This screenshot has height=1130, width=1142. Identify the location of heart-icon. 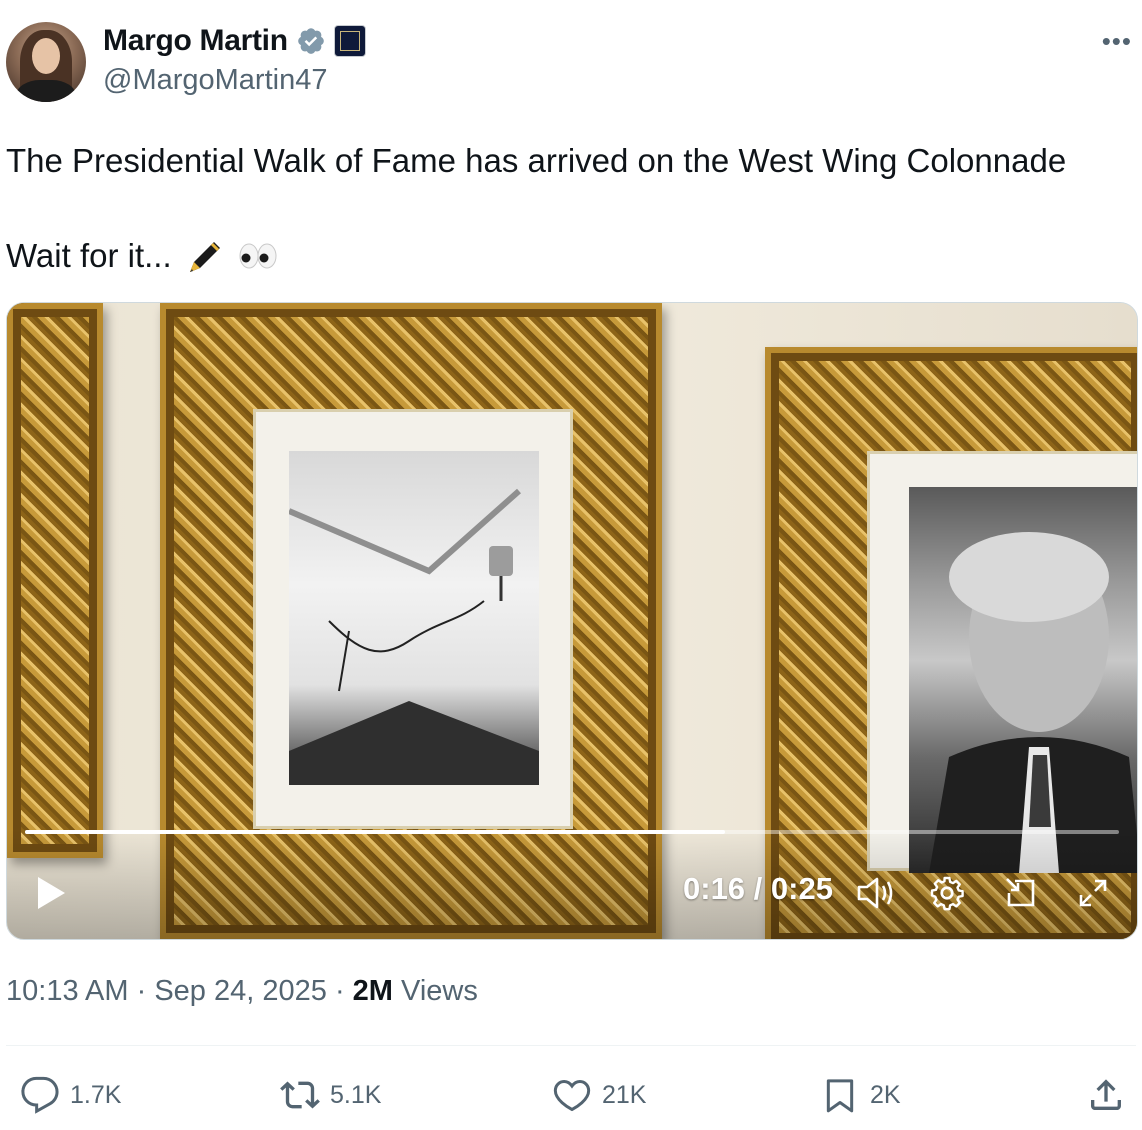
(572, 1095).